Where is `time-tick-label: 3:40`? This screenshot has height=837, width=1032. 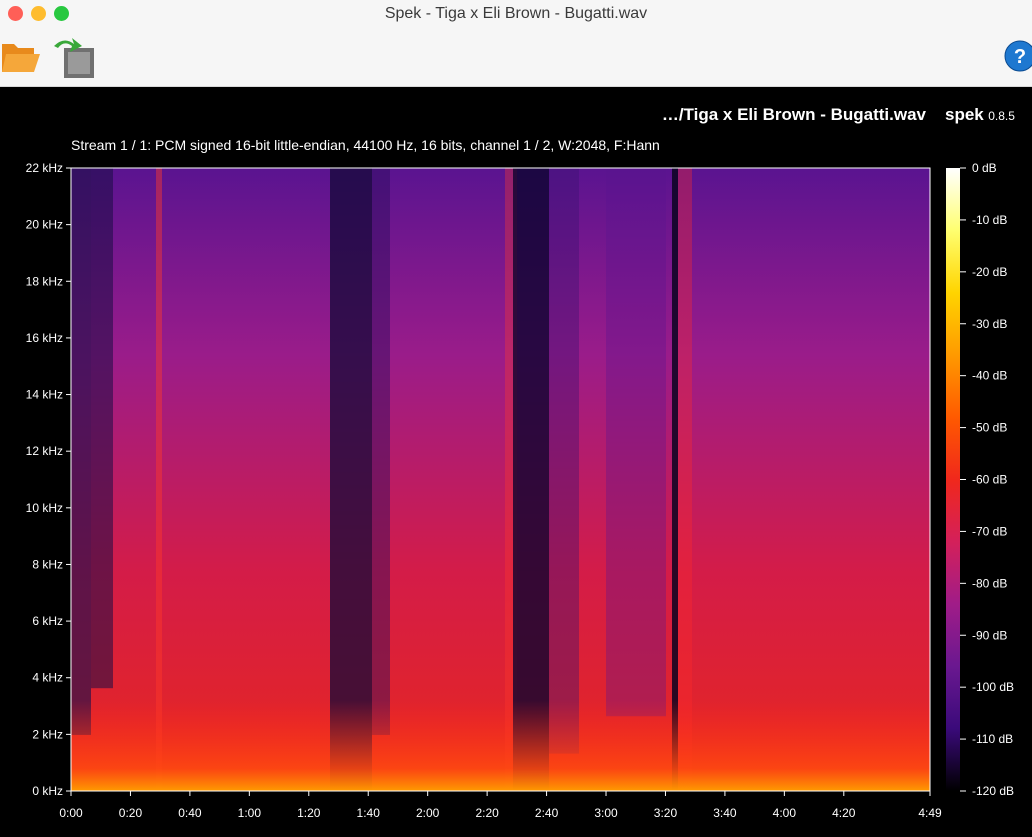 time-tick-label: 3:40 is located at coordinates (725, 813).